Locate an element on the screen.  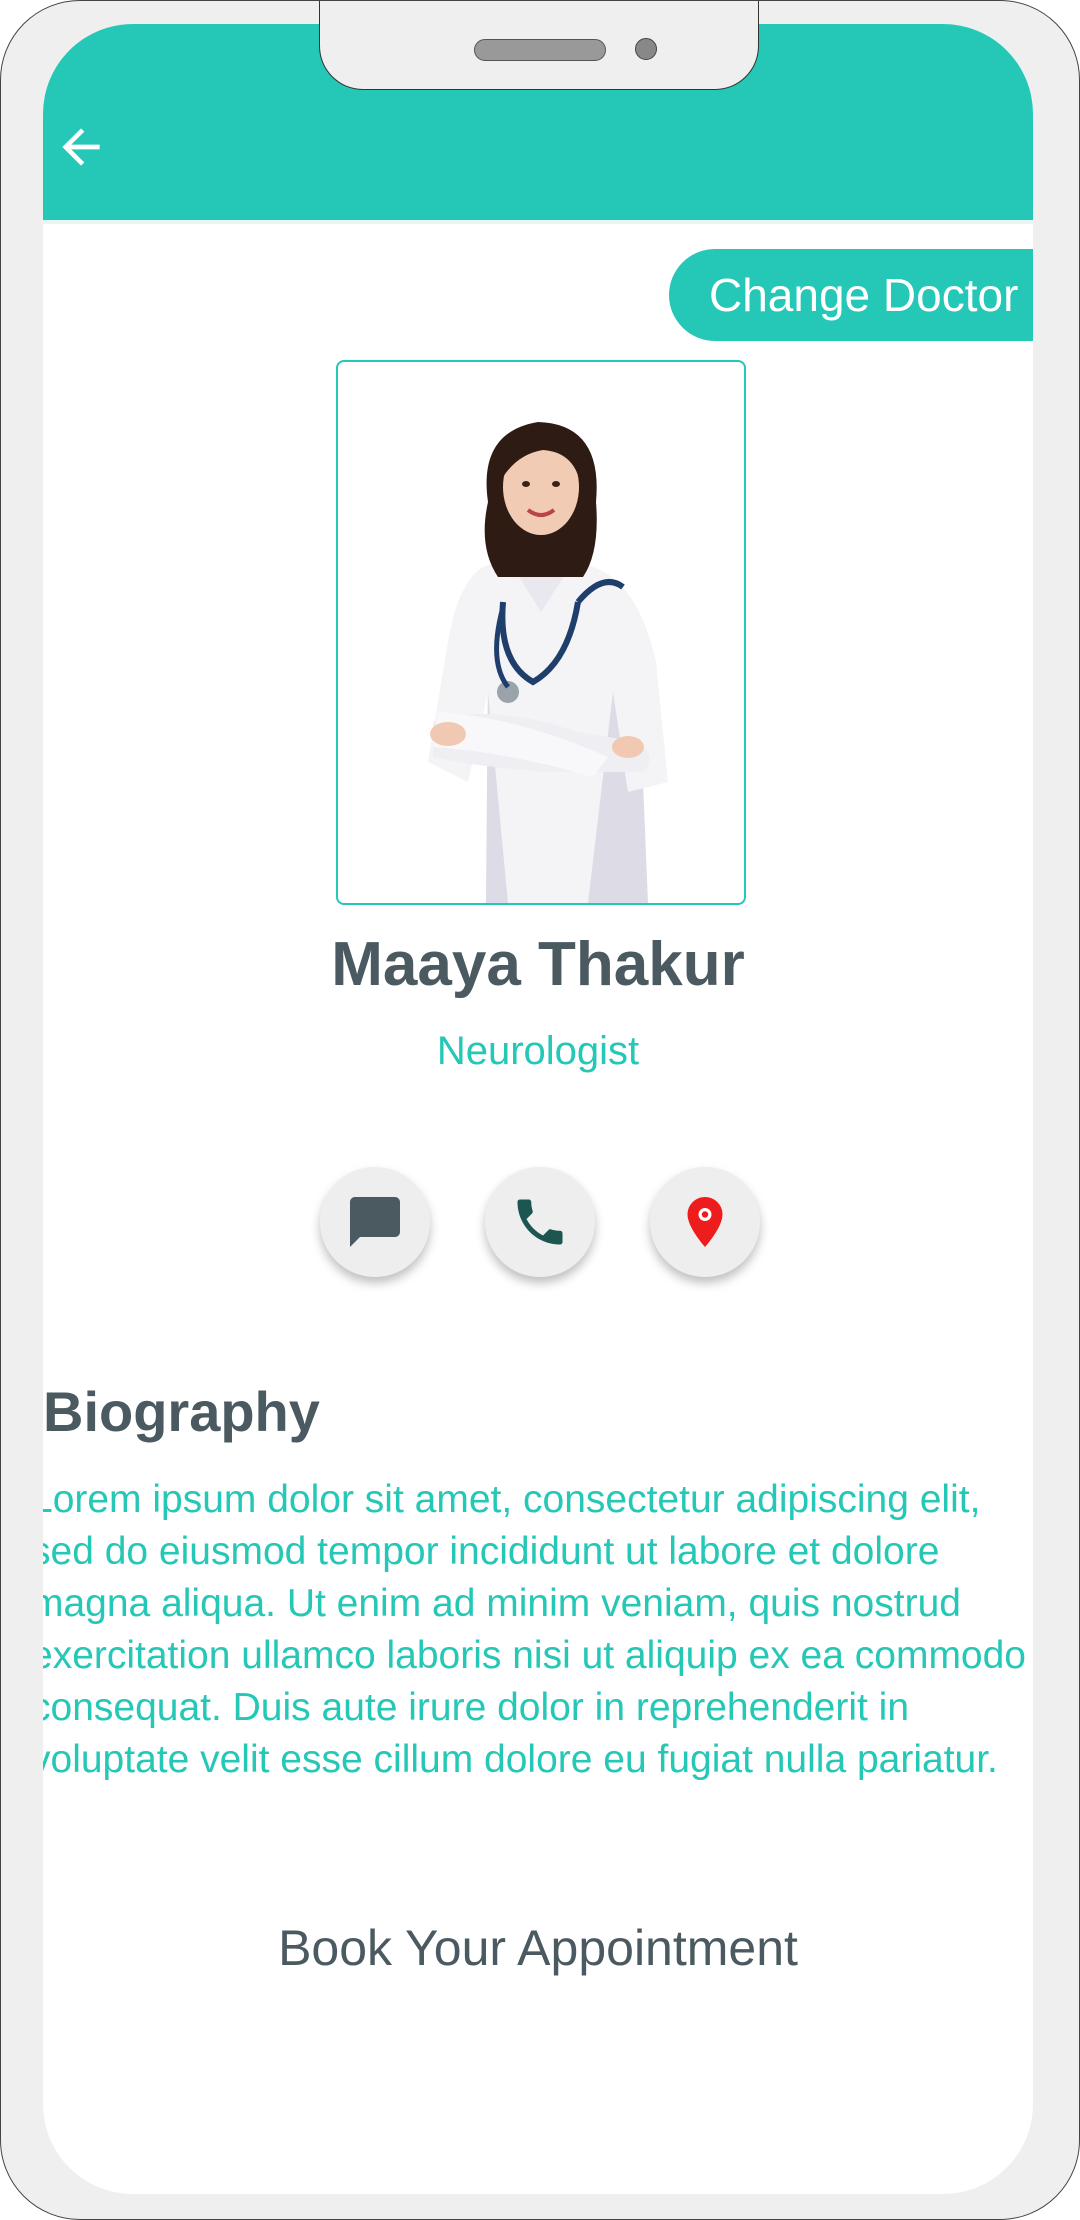
phone-icon is located at coordinates (540, 1222).